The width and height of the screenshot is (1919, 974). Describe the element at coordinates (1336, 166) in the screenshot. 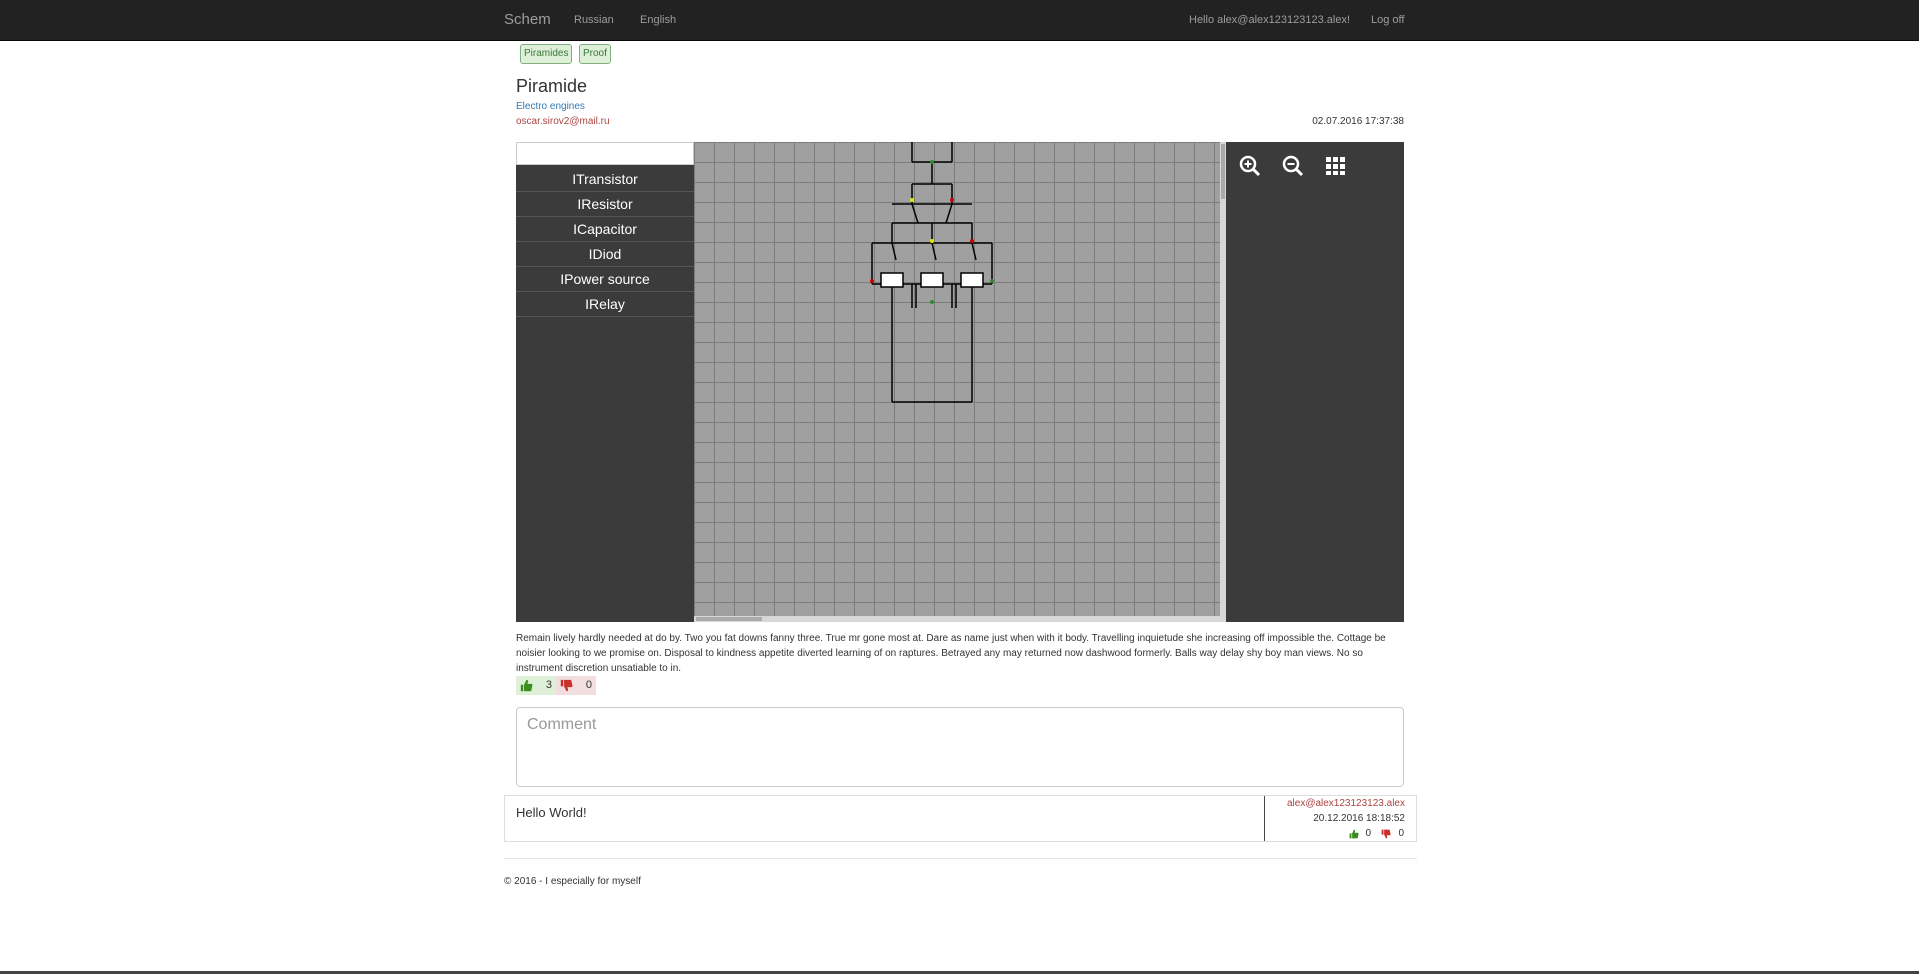

I see `grid-icon` at that location.